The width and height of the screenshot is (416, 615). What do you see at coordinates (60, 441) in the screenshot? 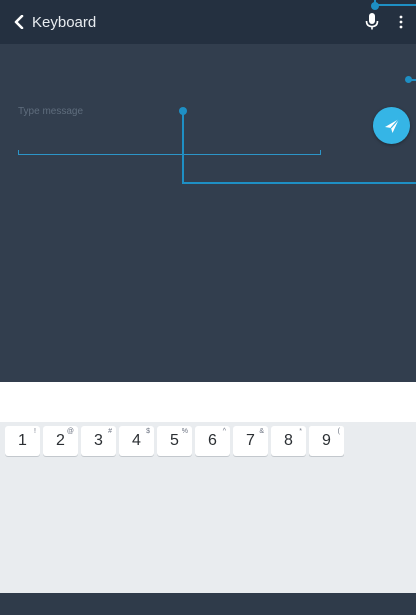
I see `key-2: 2 @` at bounding box center [60, 441].